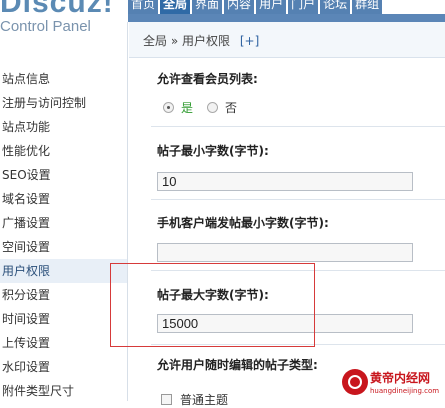  Describe the element at coordinates (213, 151) in the screenshot. I see `min-post-label: 帖子最小字数(字节):` at that location.